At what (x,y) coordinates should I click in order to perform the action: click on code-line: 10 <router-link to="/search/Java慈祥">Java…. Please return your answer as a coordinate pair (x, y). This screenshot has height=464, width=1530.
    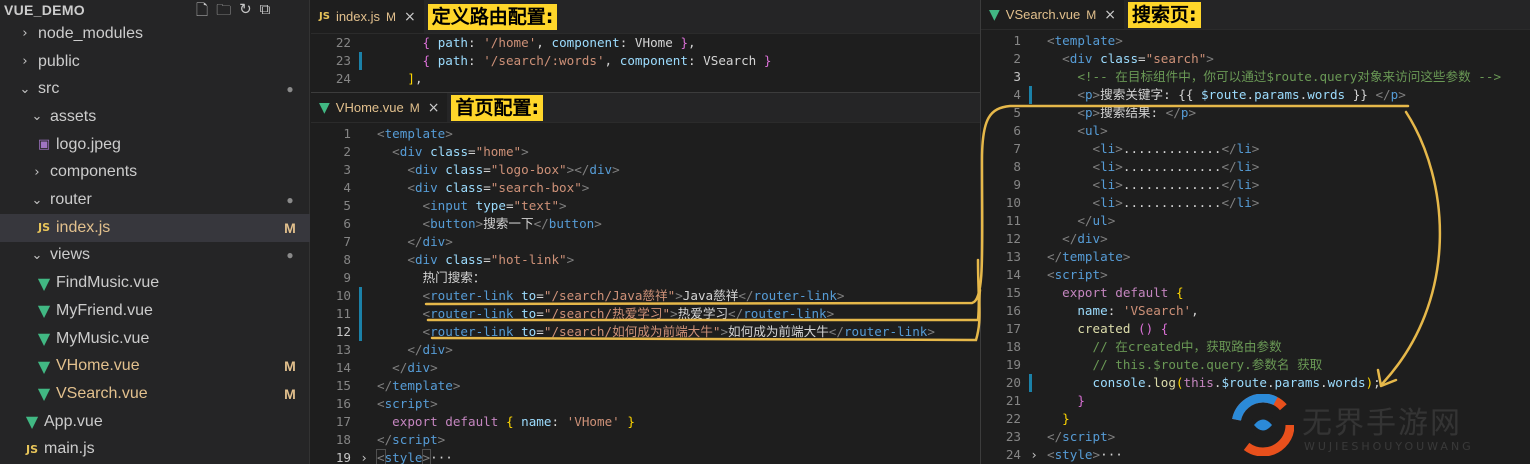
    Looking at the image, I should click on (645, 296).